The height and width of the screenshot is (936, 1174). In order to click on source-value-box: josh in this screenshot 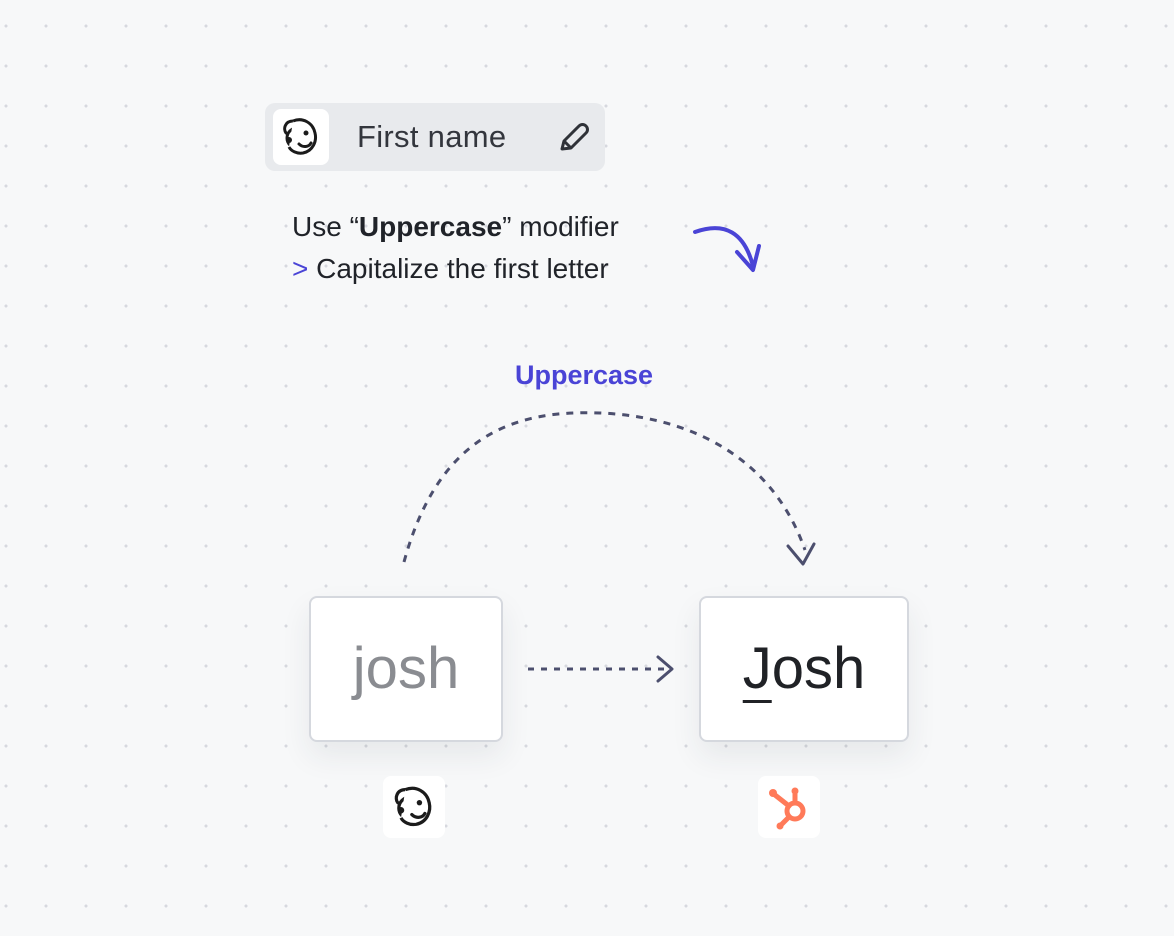, I will do `click(406, 669)`.